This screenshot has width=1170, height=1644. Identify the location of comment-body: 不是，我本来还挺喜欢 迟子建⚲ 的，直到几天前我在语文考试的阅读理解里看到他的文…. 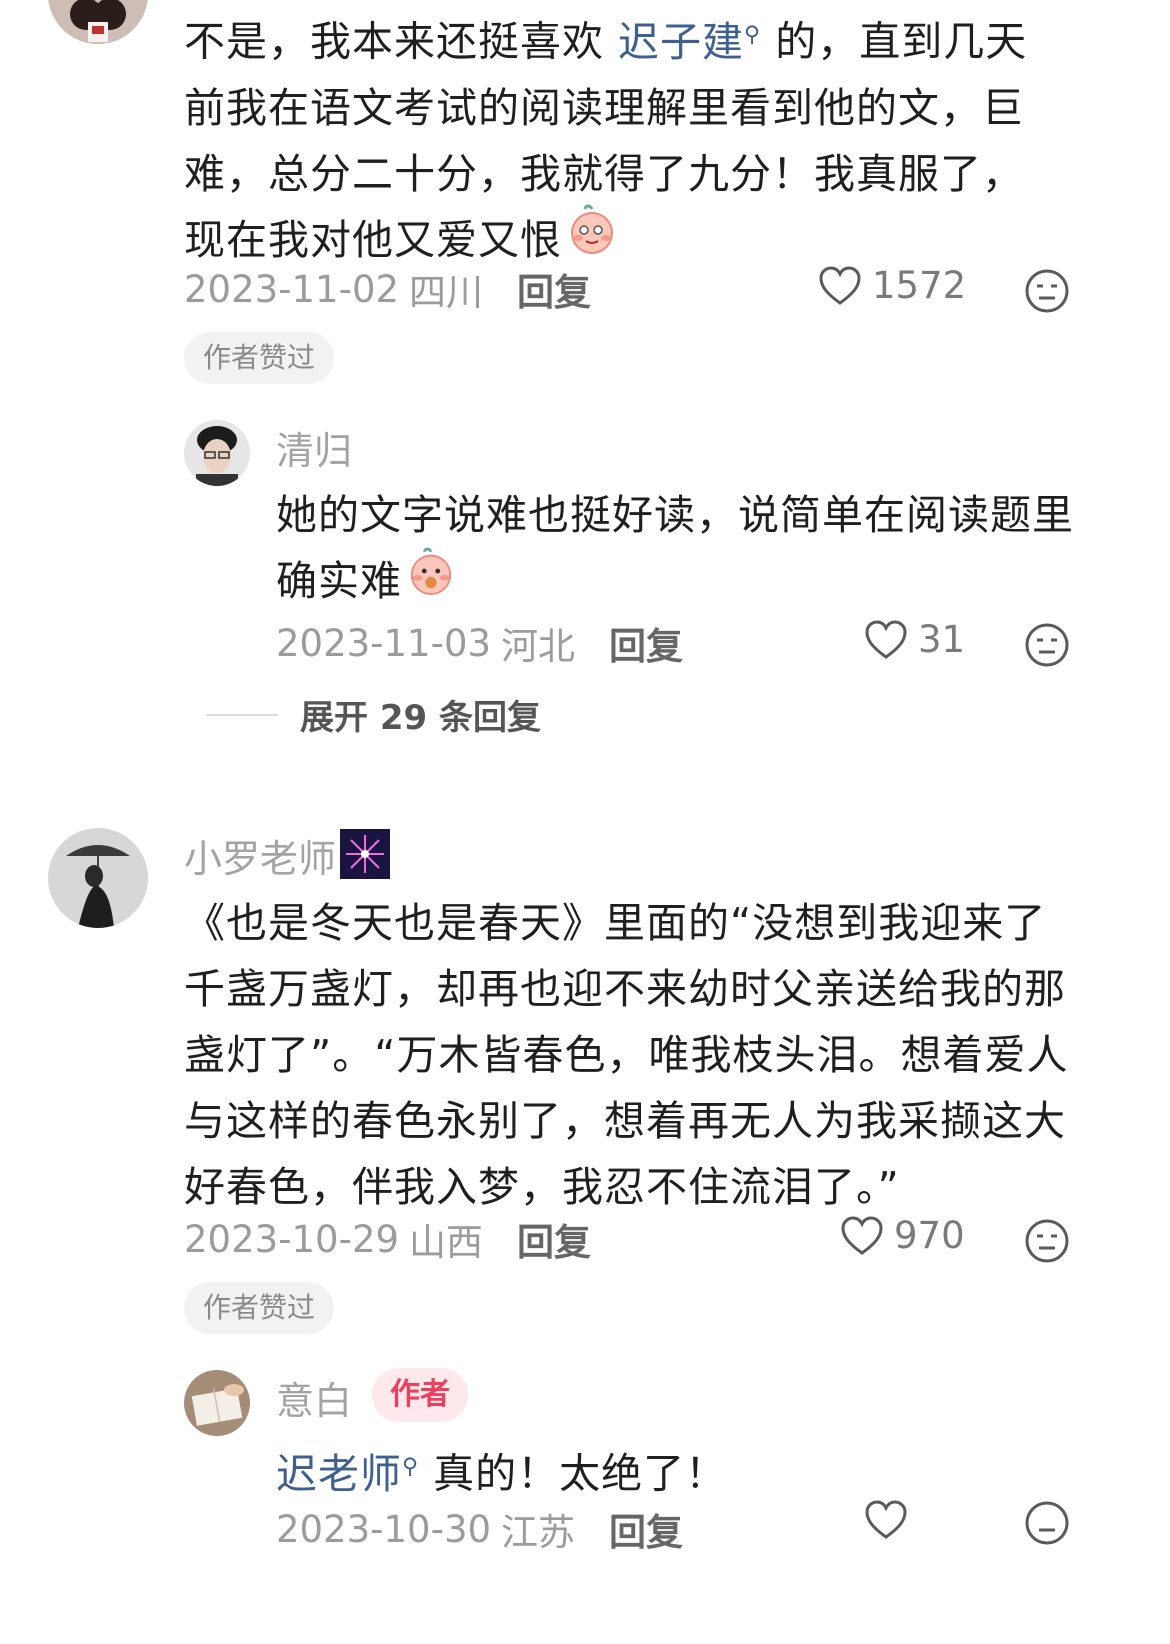
(624, 138).